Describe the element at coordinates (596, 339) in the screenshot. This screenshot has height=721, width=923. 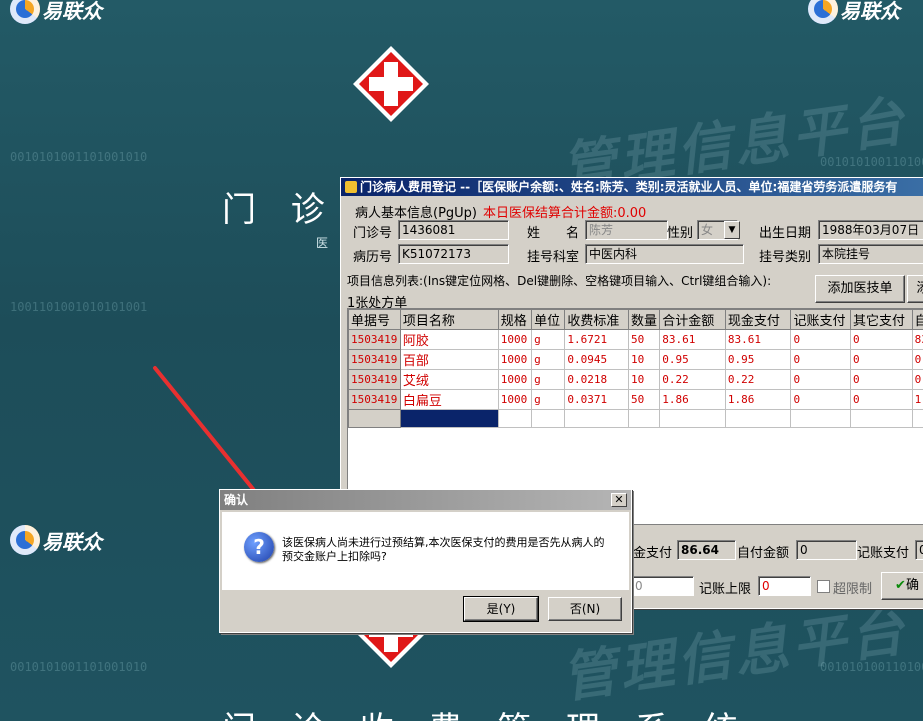
I see `cell: 1.6721` at that location.